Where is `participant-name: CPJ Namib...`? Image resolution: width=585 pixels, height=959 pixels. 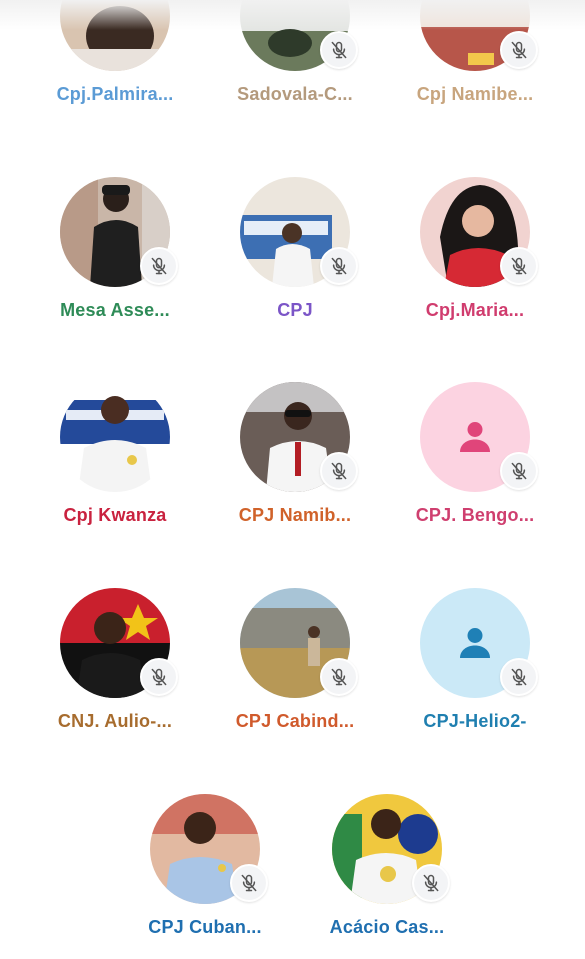
participant-name: CPJ Namib... is located at coordinates (295, 515).